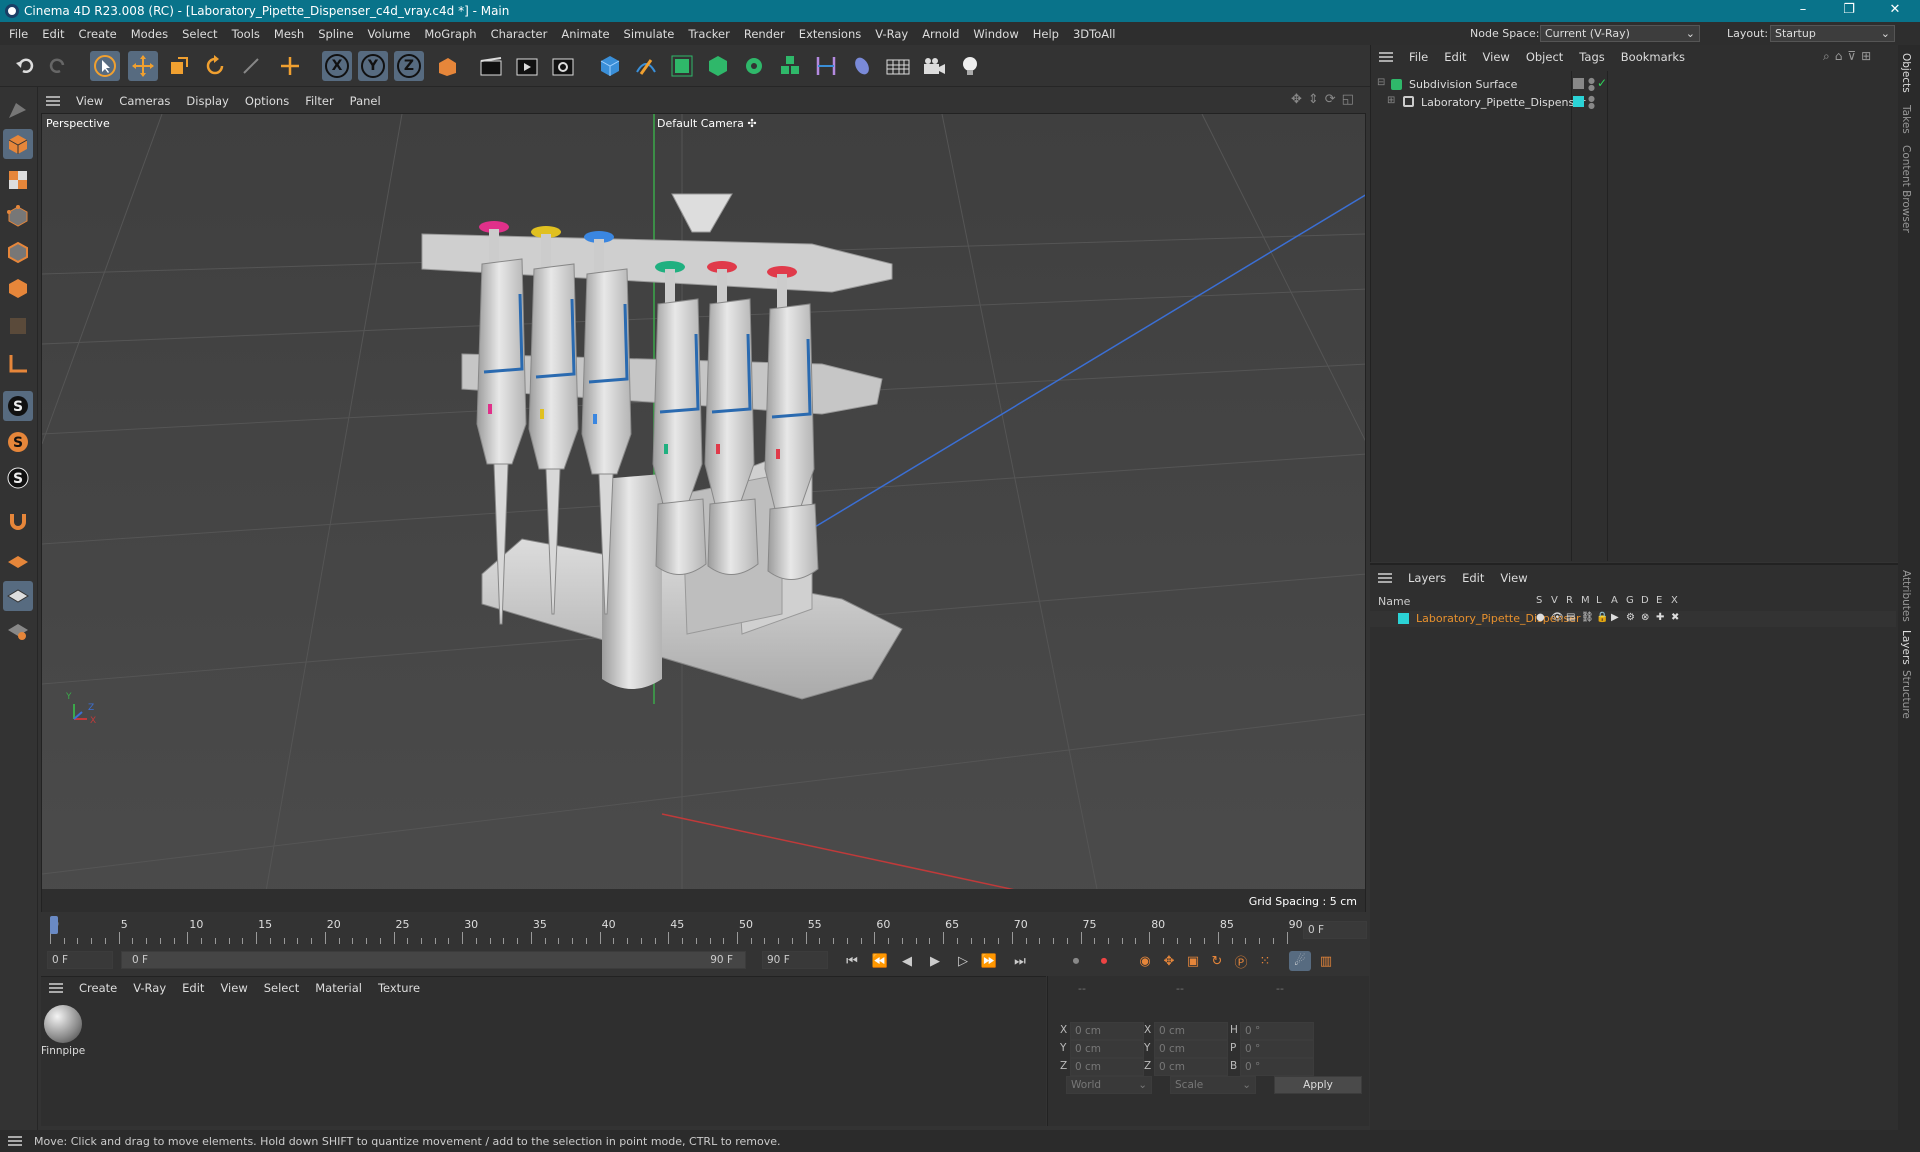  I want to click on move-tool-button, so click(143, 66).